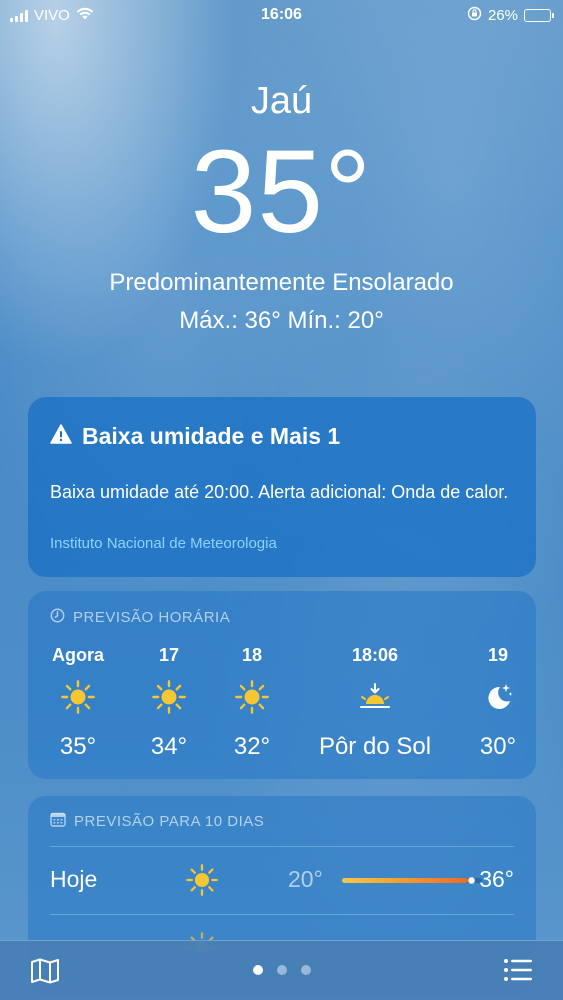  I want to click on hour-time: 17, so click(169, 655).